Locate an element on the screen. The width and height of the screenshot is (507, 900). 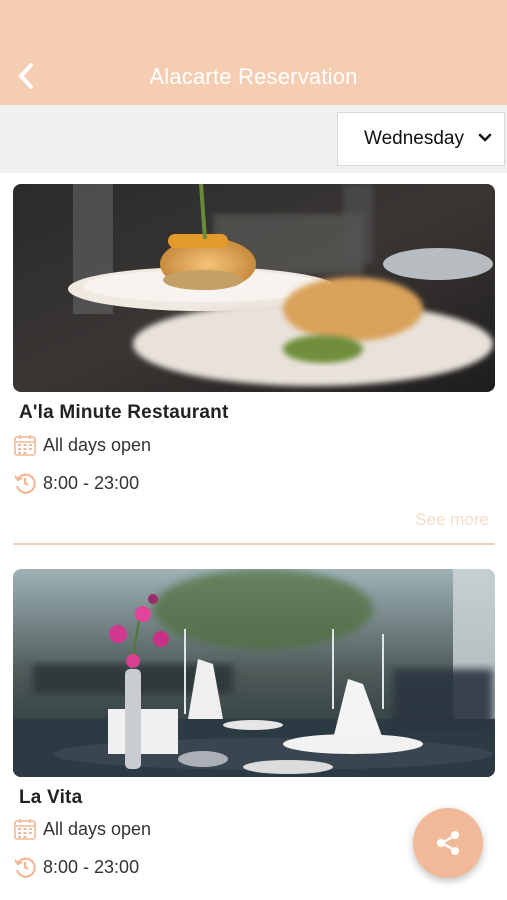
selected-day: Wednesday is located at coordinates (414, 138).